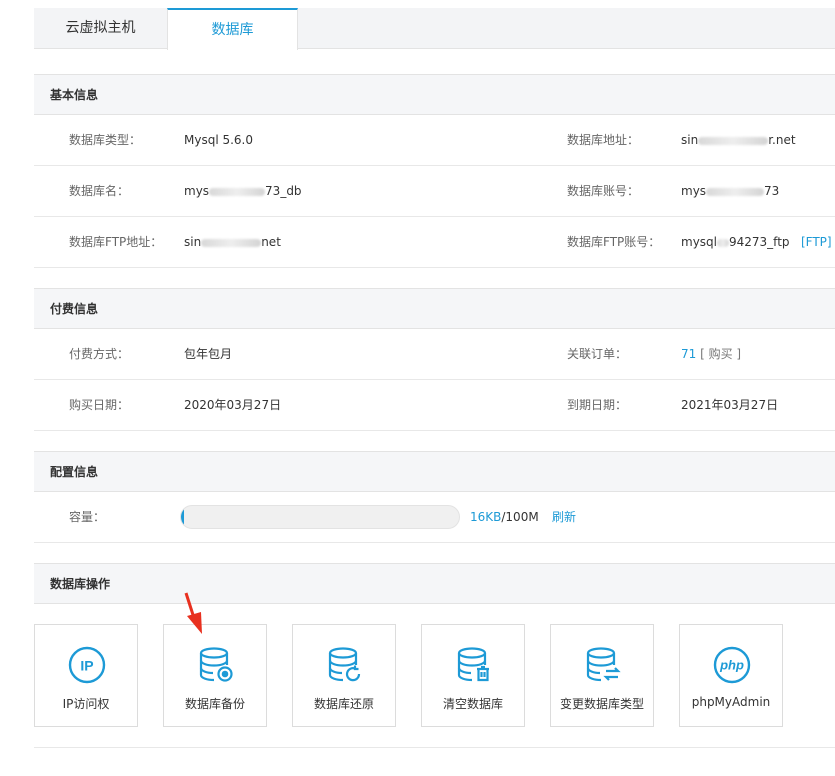 The image size is (835, 776). What do you see at coordinates (183, 517) in the screenshot?
I see `progress-fill` at bounding box center [183, 517].